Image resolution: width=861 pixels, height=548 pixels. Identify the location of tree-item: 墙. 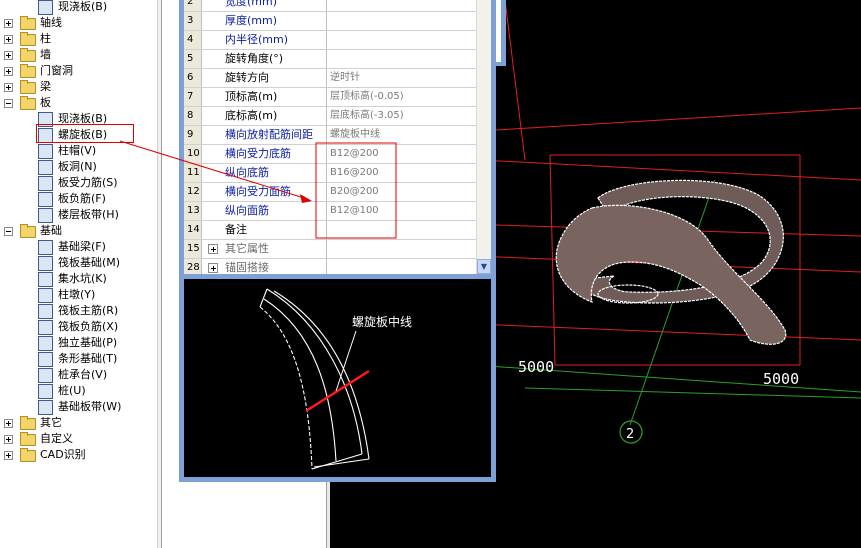
(78, 55).